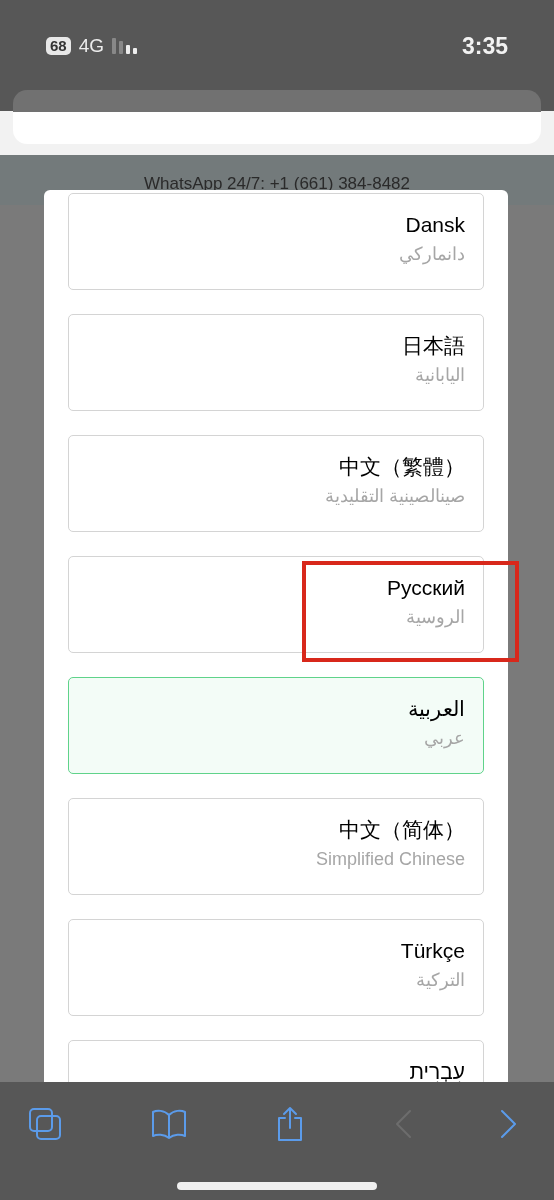 The width and height of the screenshot is (554, 1200). I want to click on language-subtitle: عربي, so click(444, 739).